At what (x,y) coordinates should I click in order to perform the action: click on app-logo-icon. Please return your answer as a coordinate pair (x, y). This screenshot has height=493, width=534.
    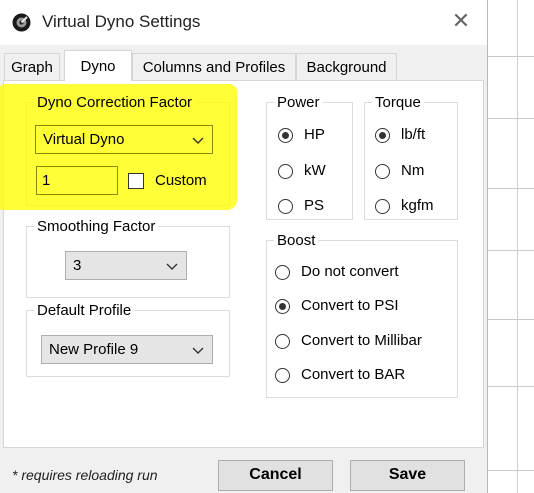
    Looking at the image, I should click on (21, 22).